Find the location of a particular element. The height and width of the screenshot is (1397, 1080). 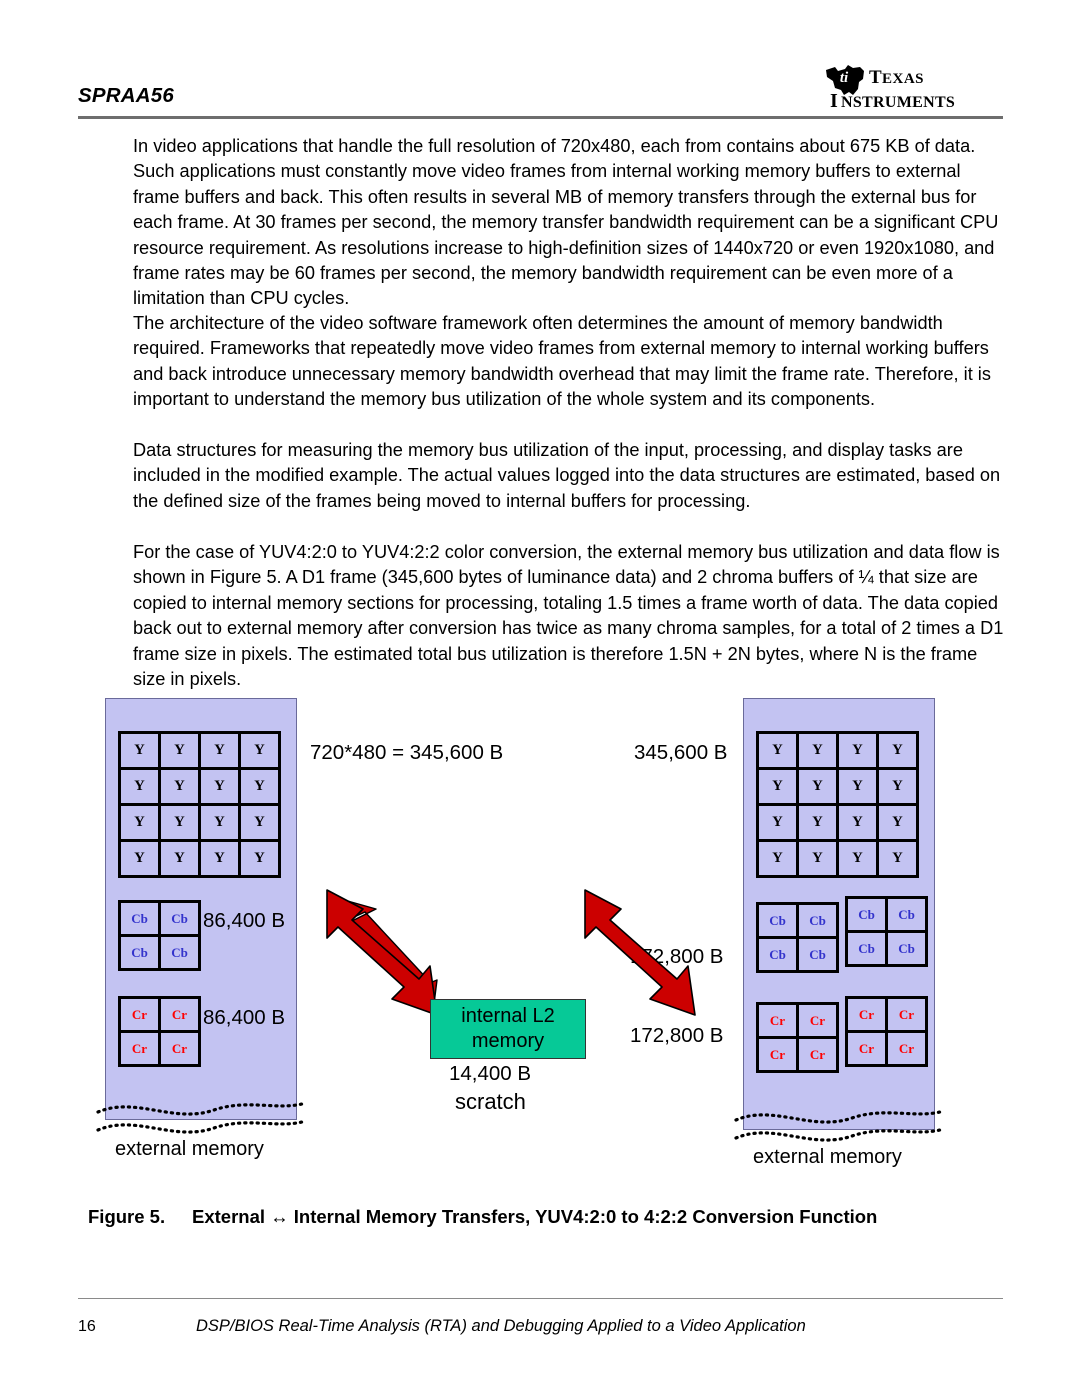

right-luma-size-label: 345,600 B is located at coordinates (681, 752).